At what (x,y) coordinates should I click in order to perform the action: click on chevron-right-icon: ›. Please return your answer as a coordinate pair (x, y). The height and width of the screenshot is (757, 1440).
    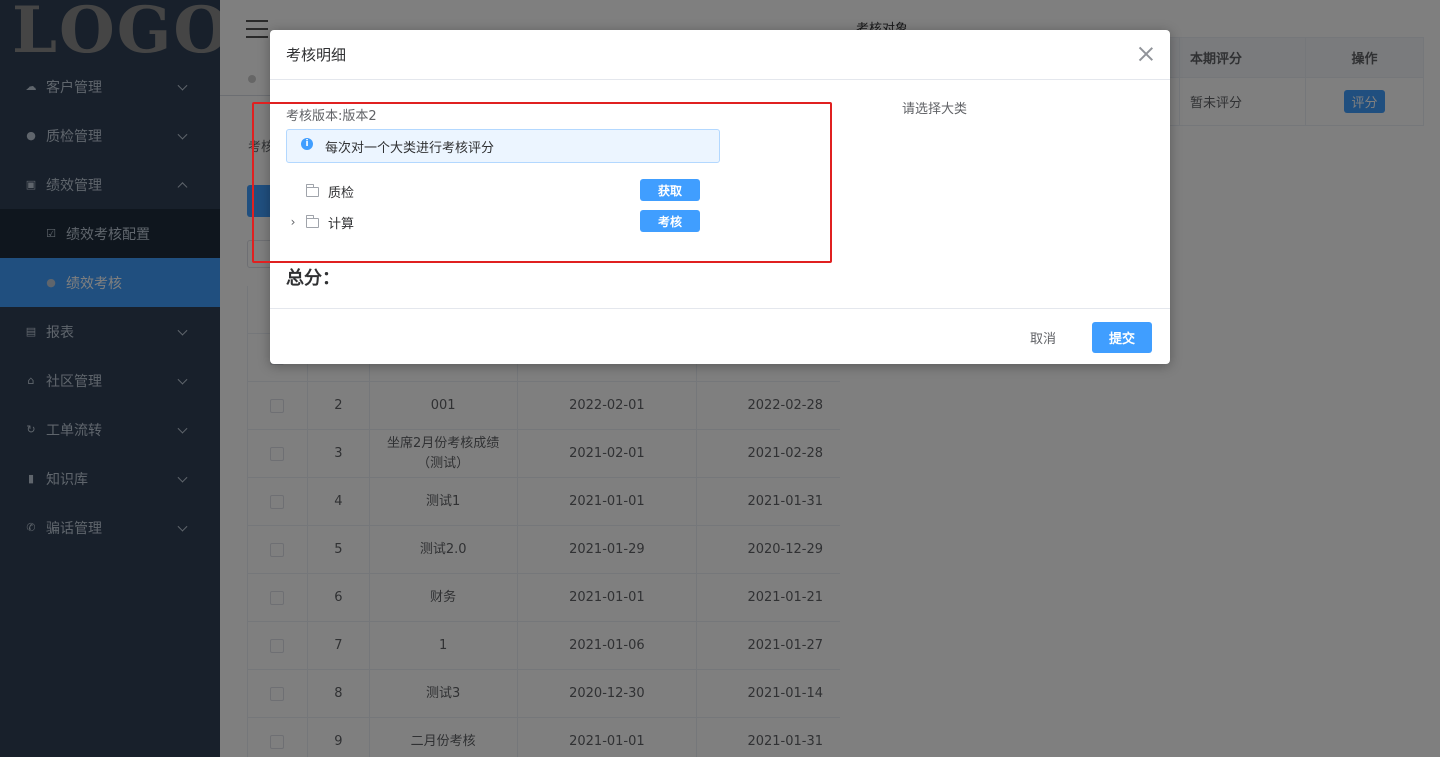
    Looking at the image, I should click on (293, 222).